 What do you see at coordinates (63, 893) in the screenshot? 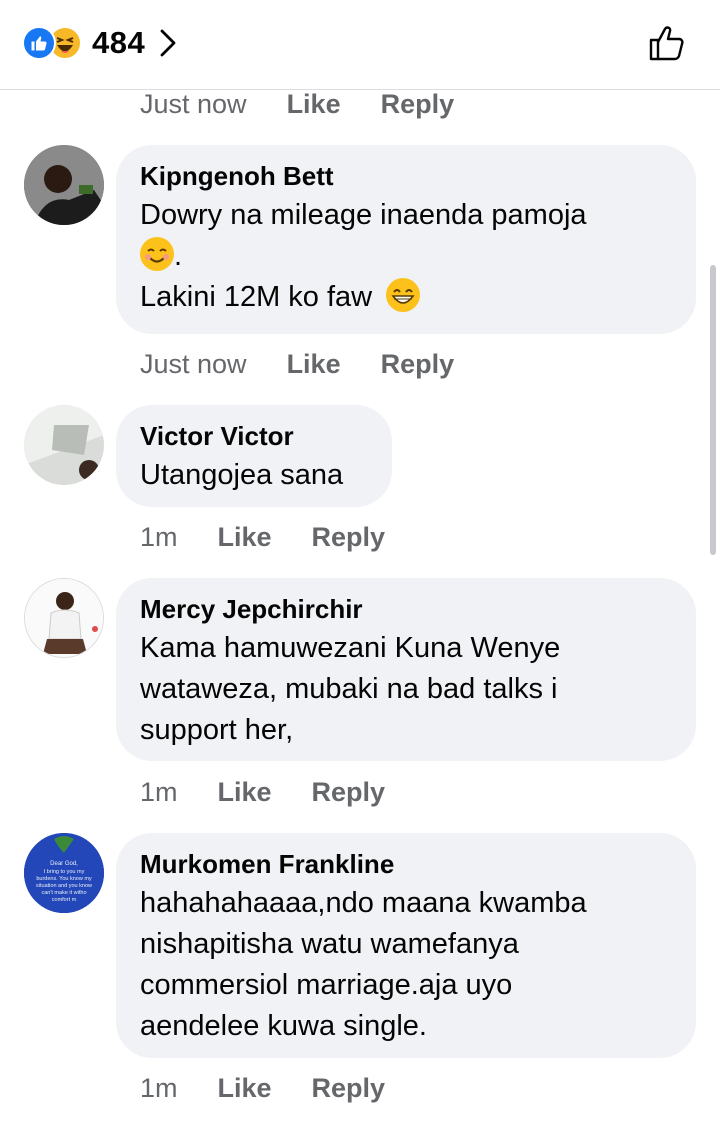
I see `avatar-text: can't make it witho` at bounding box center [63, 893].